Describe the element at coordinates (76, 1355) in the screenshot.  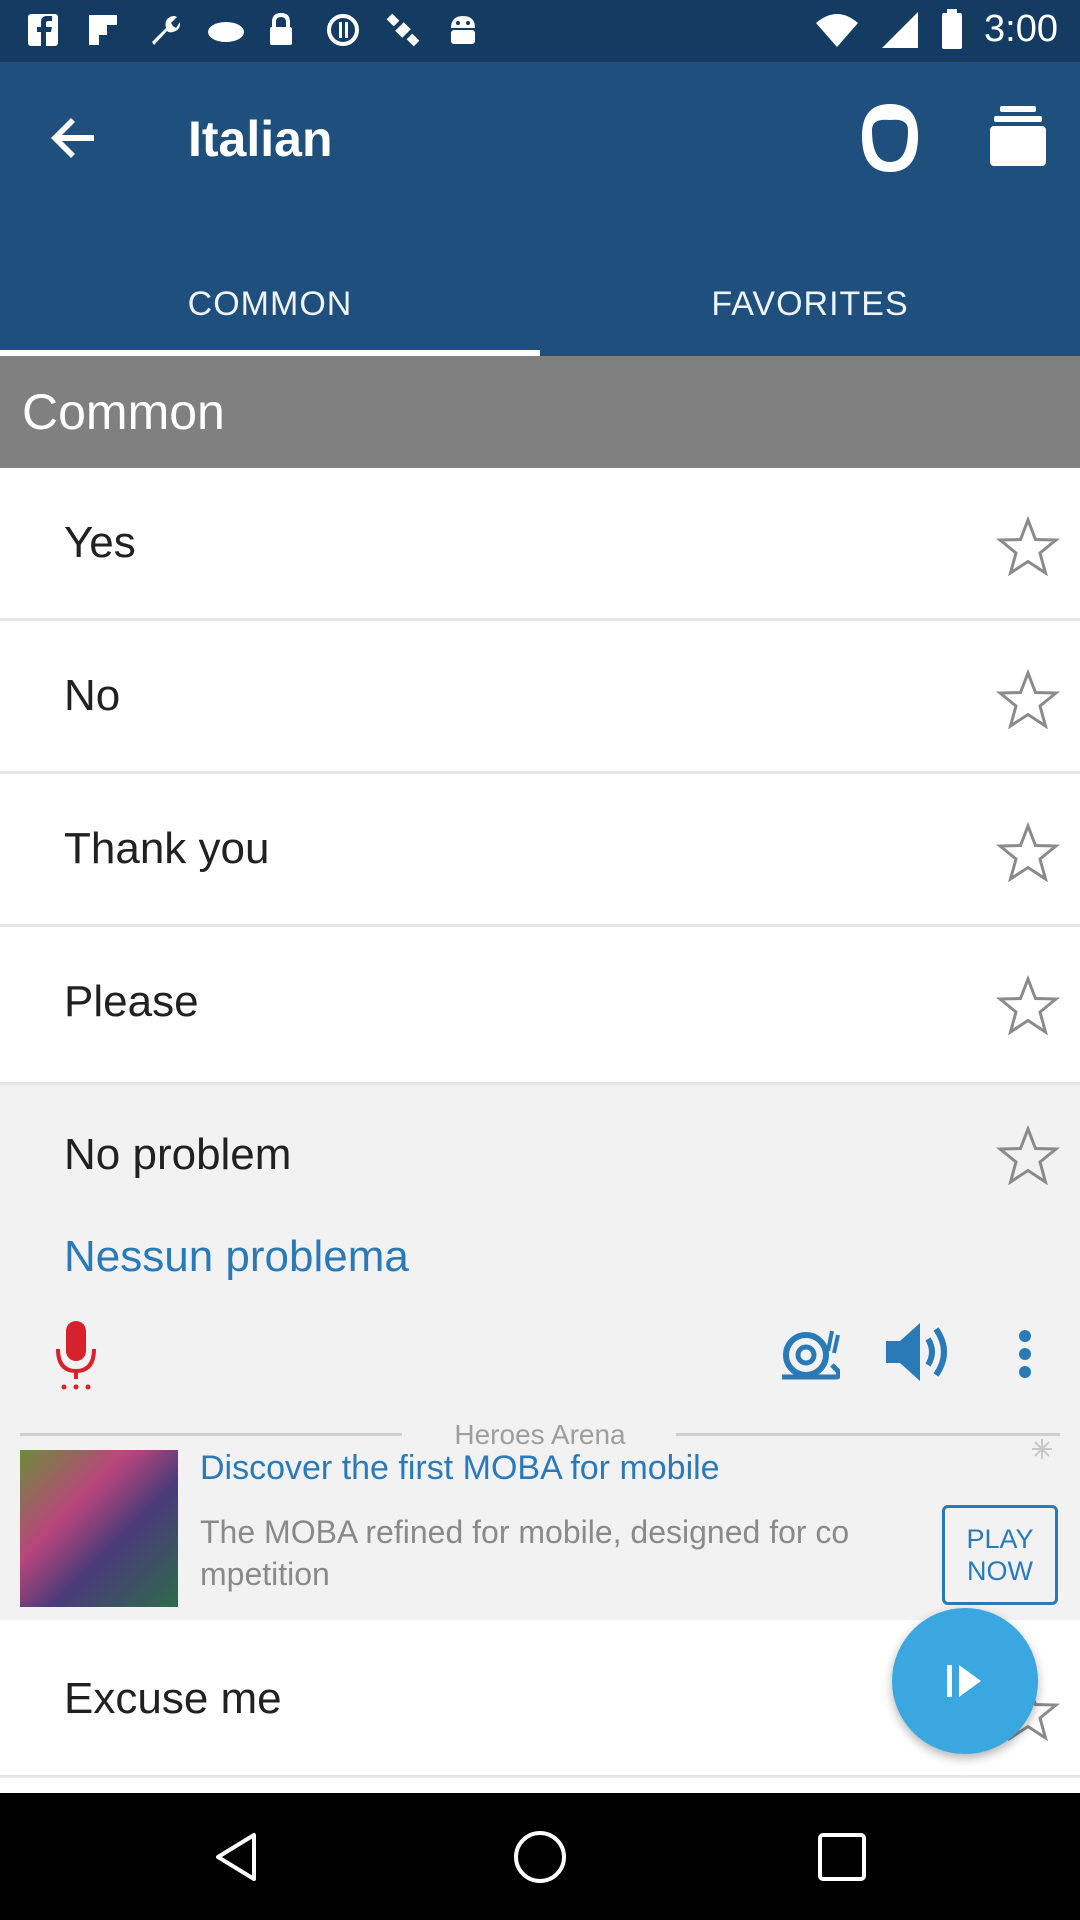
I see `mic-icon` at that location.